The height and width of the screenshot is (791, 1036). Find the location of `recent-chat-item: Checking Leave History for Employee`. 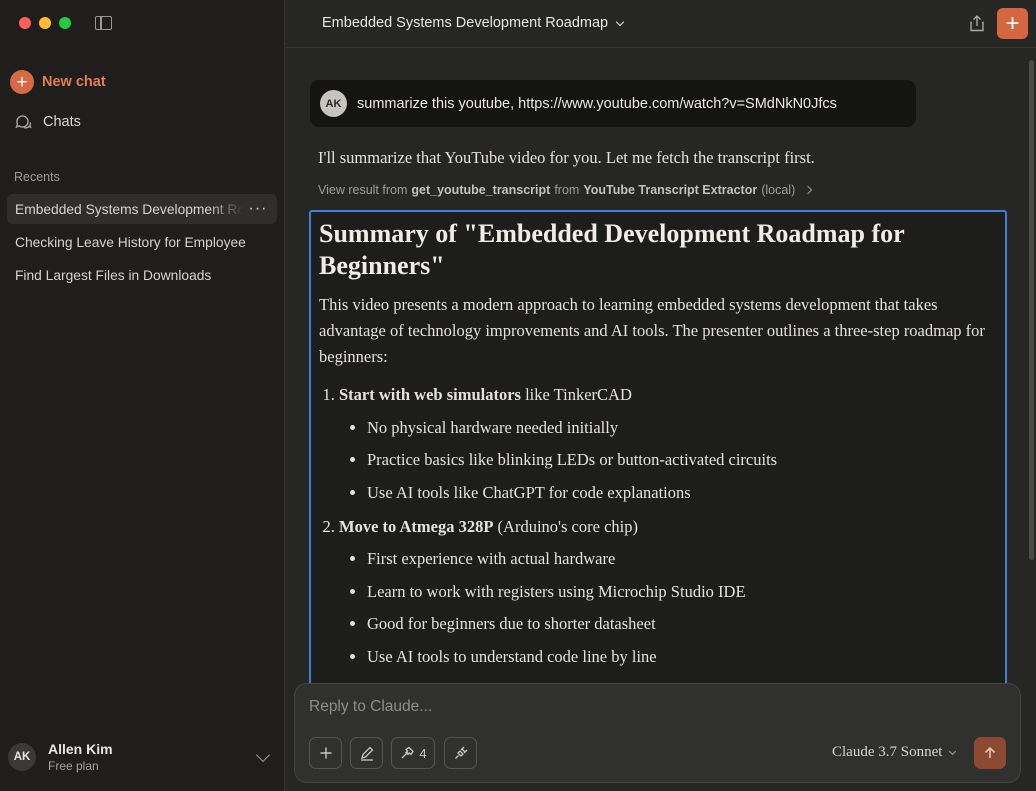

recent-chat-item: Checking Leave History for Employee is located at coordinates (142, 242).